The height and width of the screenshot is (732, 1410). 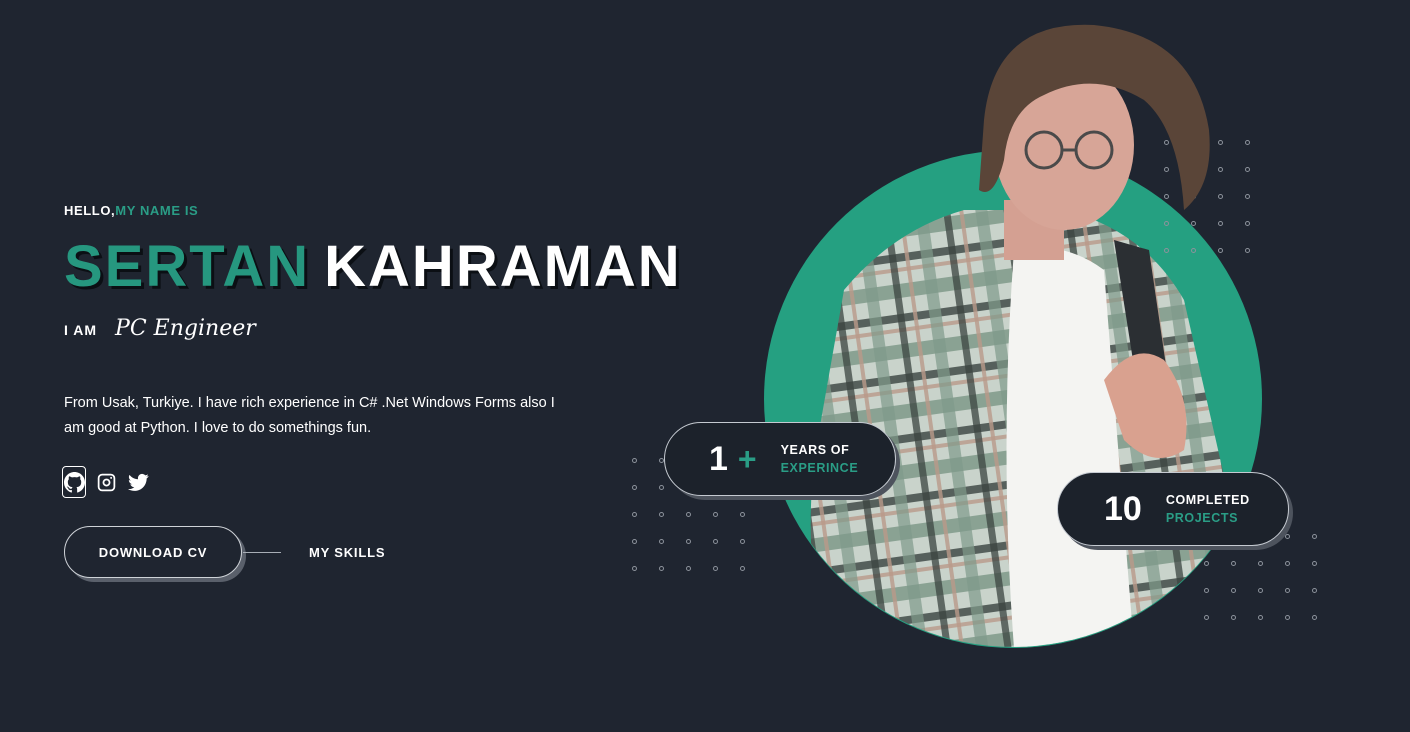 What do you see at coordinates (185, 328) in the screenshot?
I see `role-text: PC Engineer` at bounding box center [185, 328].